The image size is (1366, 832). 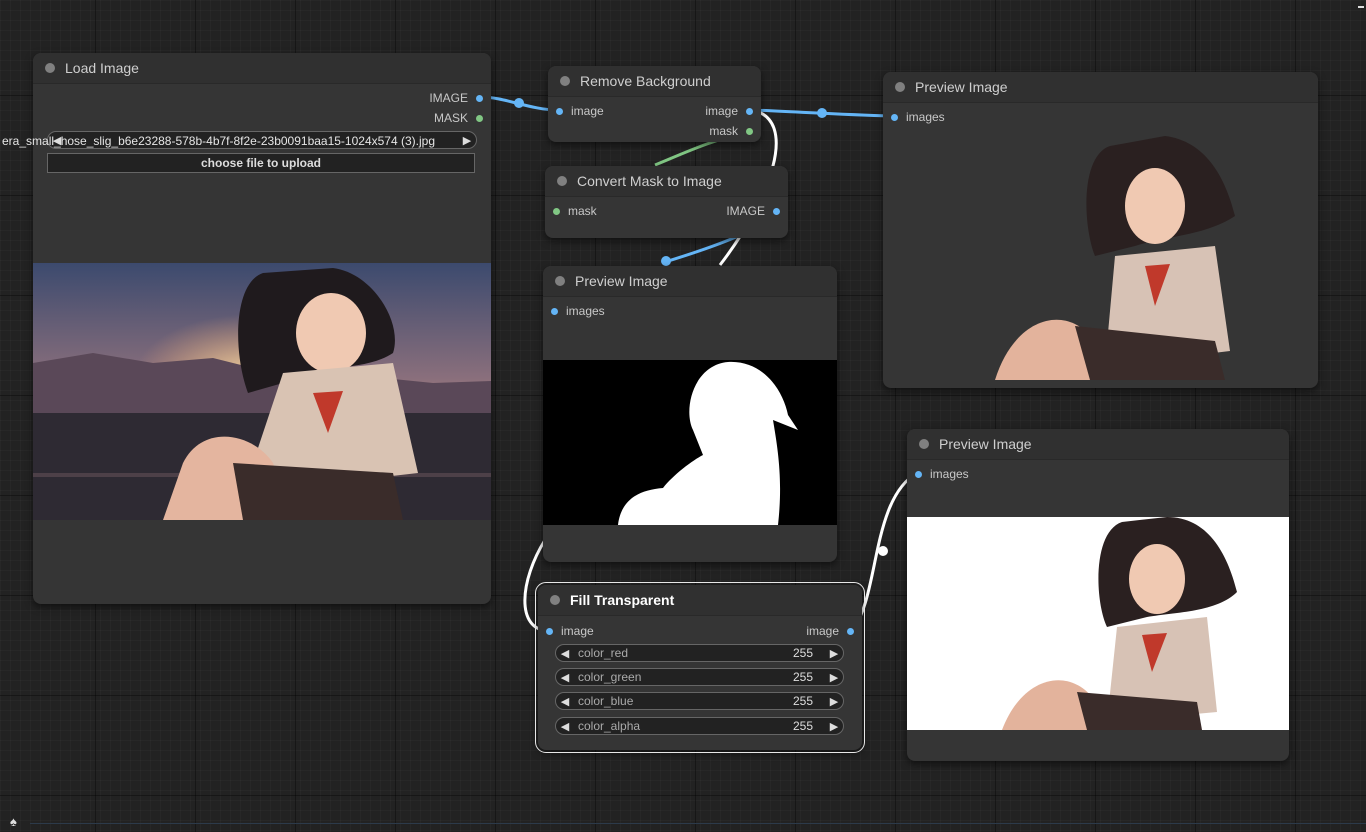 I want to click on color-alpha-widget: ◀ color_alpha 255 ▶, so click(x=699, y=726).